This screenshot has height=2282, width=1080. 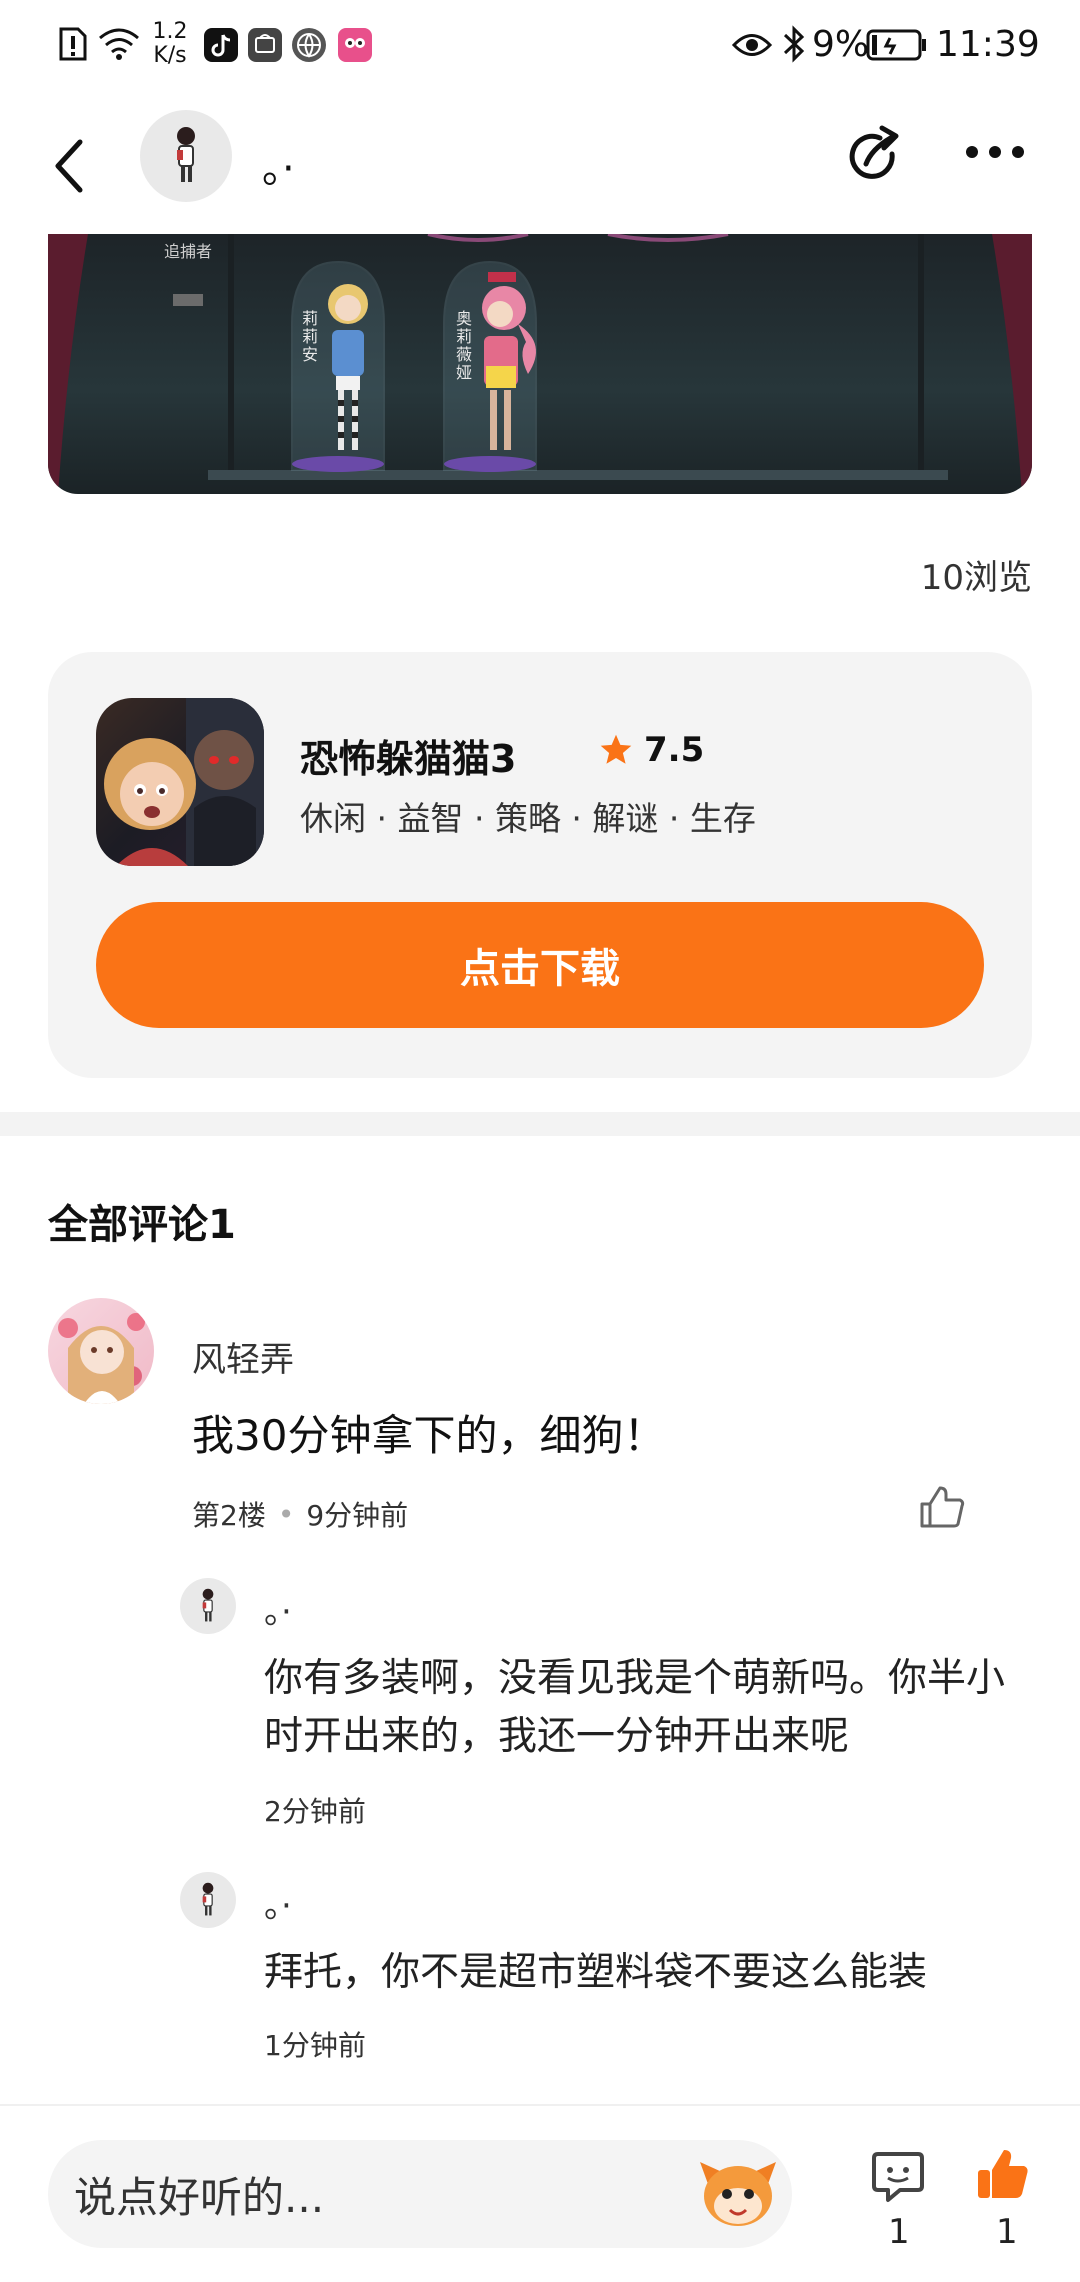 What do you see at coordinates (464, 345) in the screenshot?
I see `hero-char2-label: 奥莉薇娅` at bounding box center [464, 345].